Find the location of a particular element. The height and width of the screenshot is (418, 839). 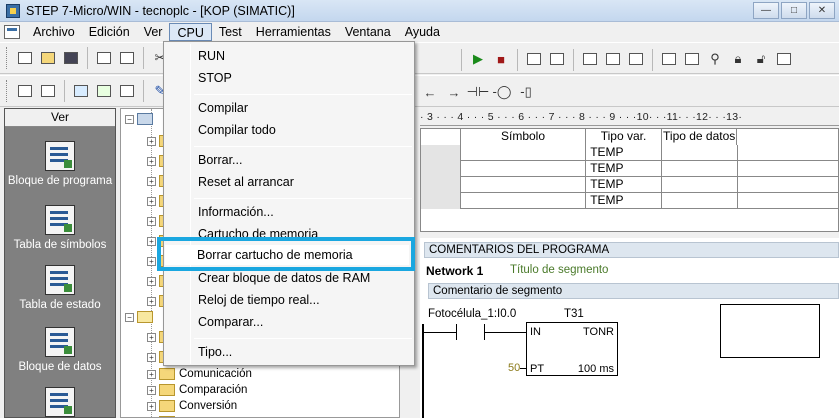

tree-node: + is located at coordinates (163, 415).